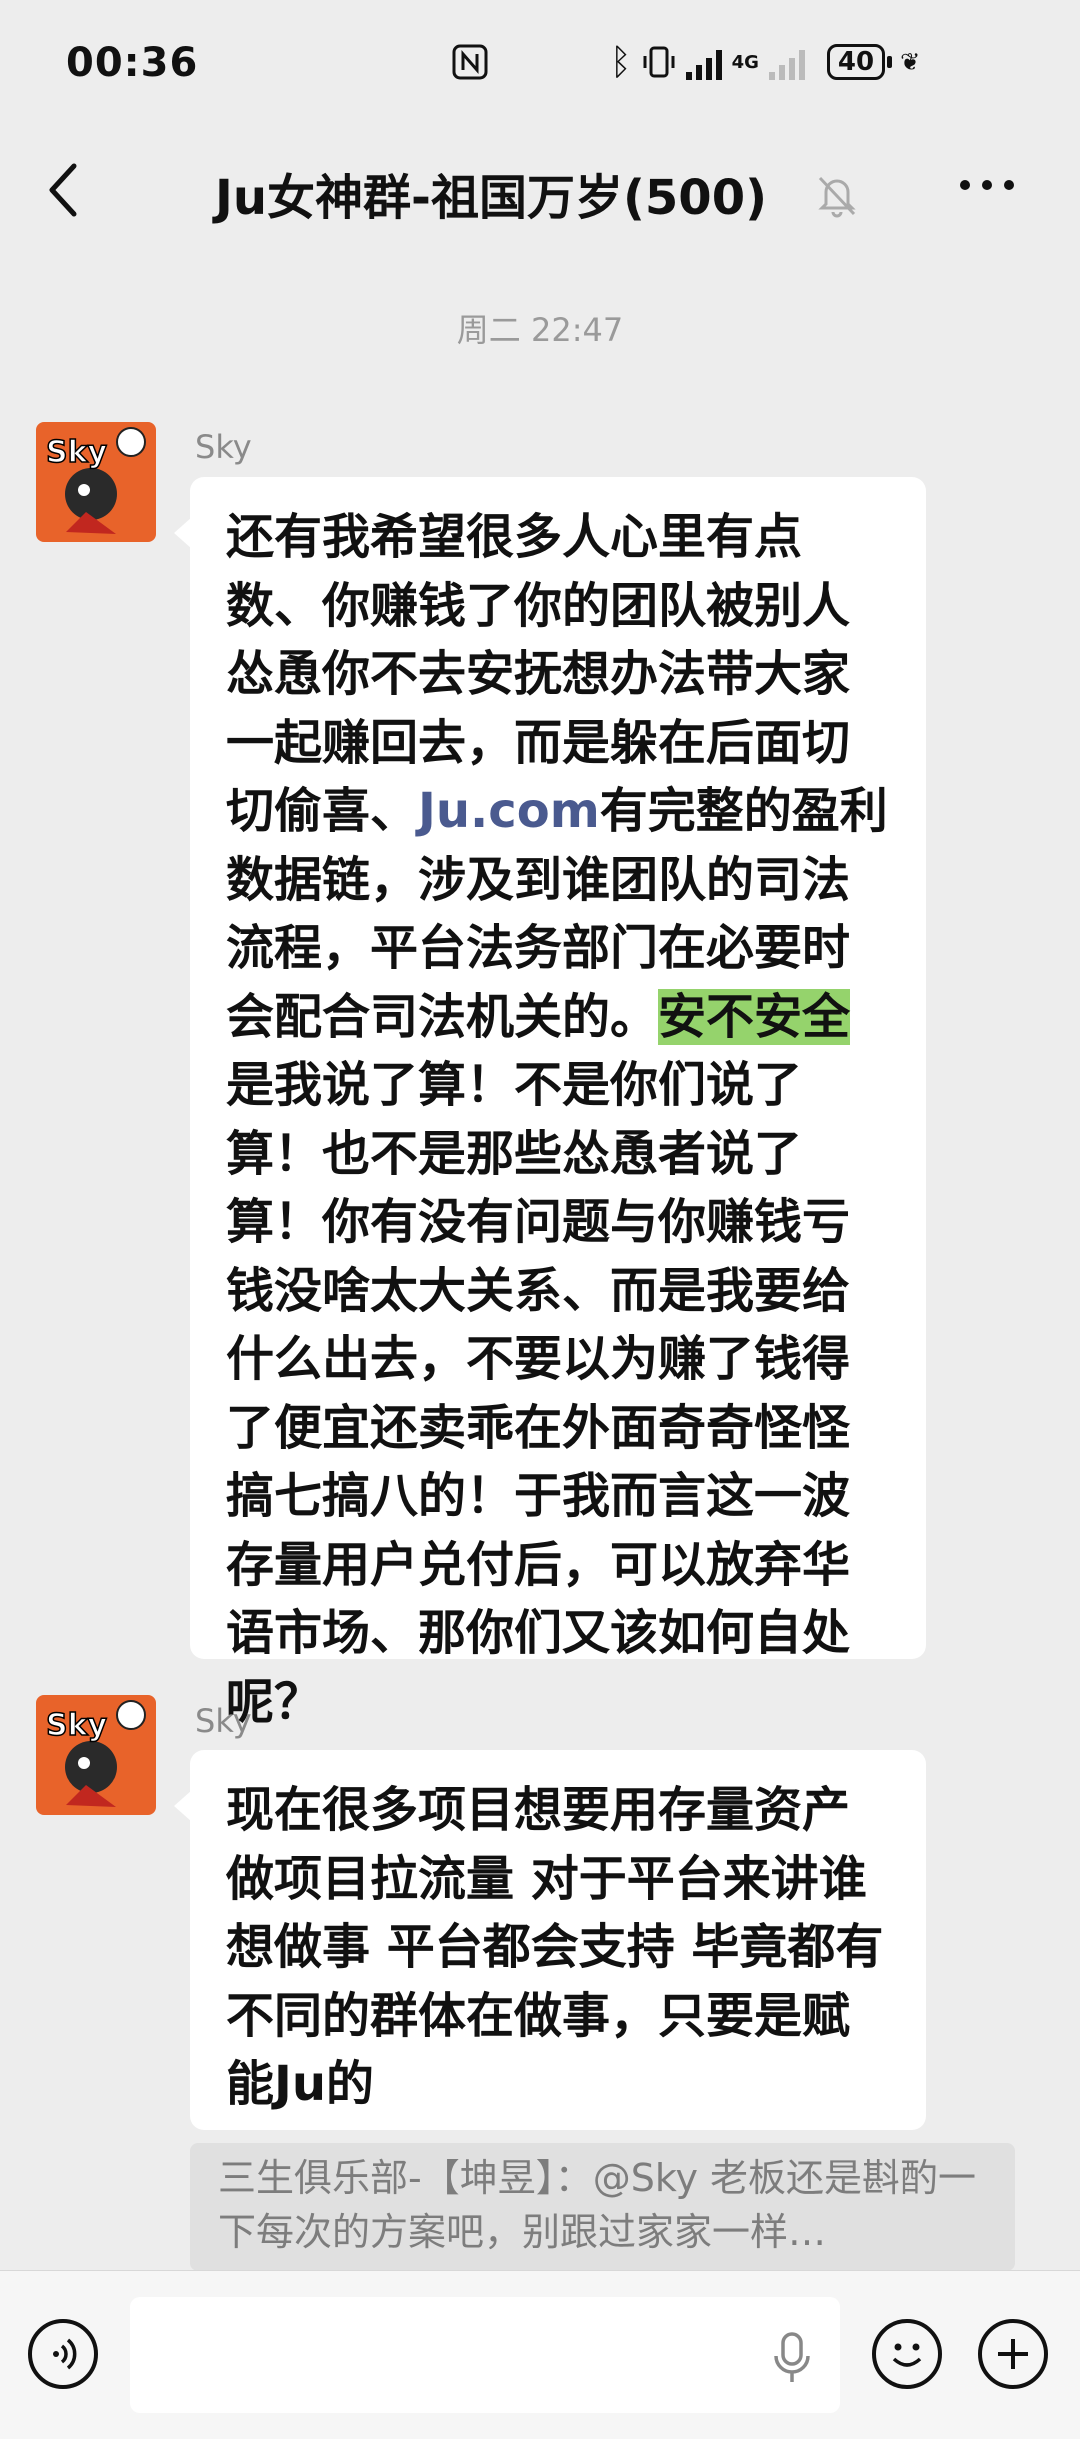  I want to click on status-icons: ᛒ 4G 40 ❦, so click(765, 62).